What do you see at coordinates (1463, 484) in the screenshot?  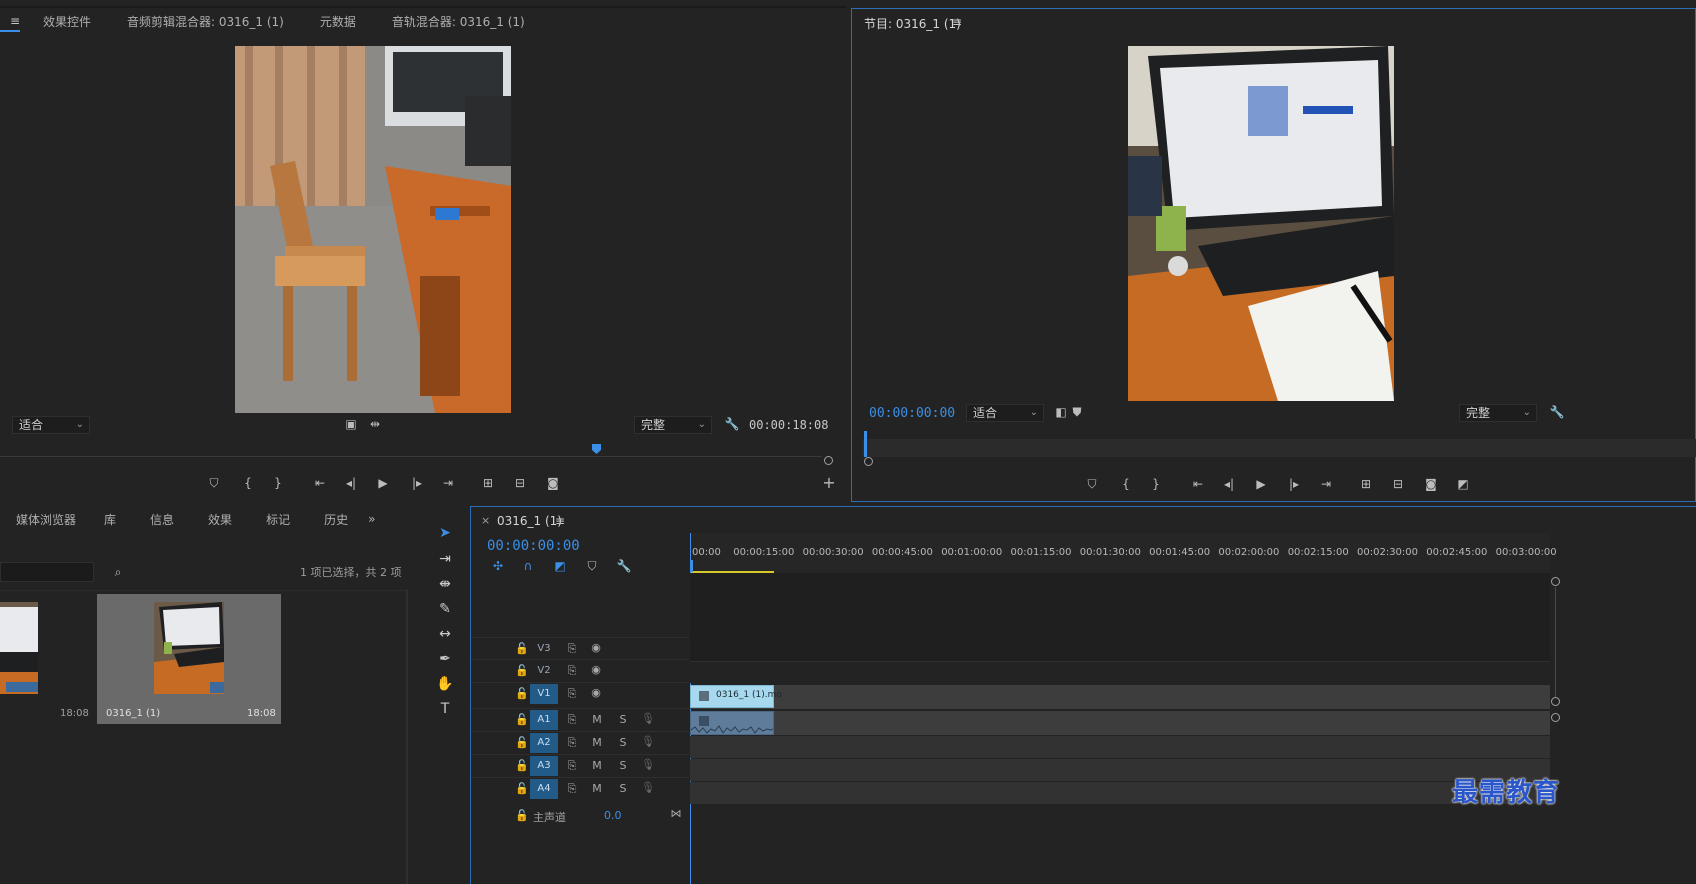 I see `comparison-view-icon: ◩` at bounding box center [1463, 484].